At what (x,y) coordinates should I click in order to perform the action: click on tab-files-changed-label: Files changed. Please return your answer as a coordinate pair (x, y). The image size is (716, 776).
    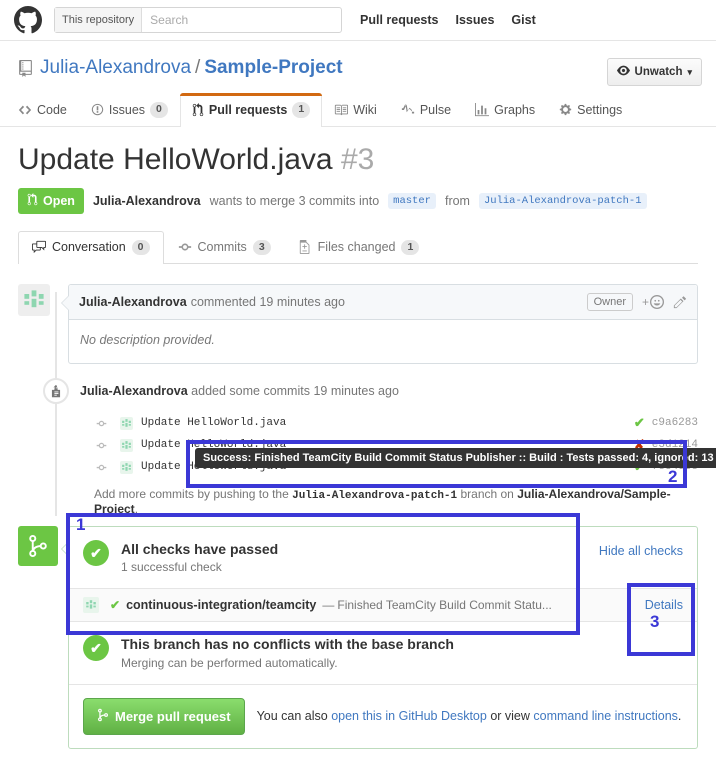
    Looking at the image, I should click on (356, 247).